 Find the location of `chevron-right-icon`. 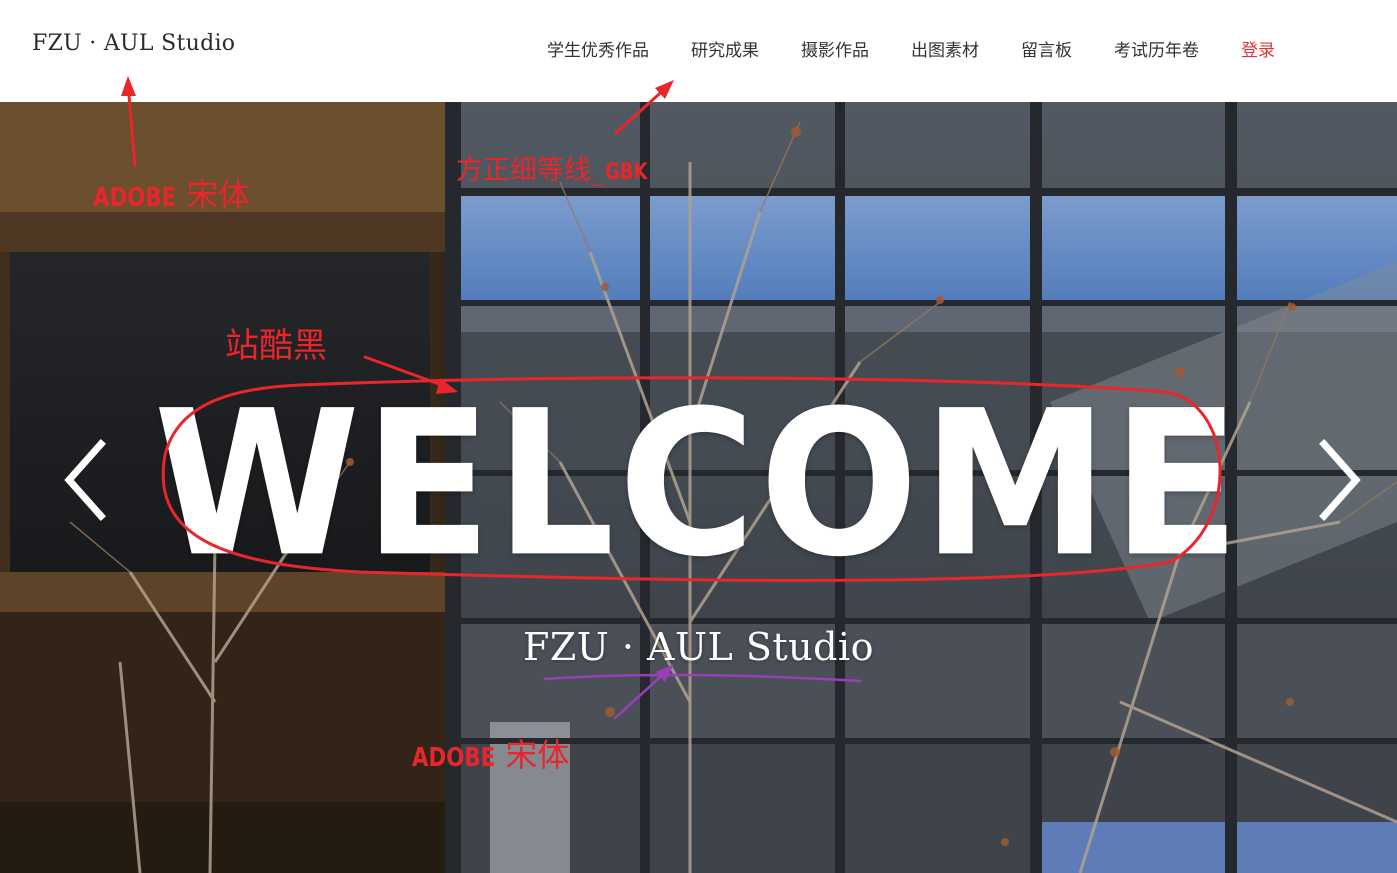

chevron-right-icon is located at coordinates (1340, 480).